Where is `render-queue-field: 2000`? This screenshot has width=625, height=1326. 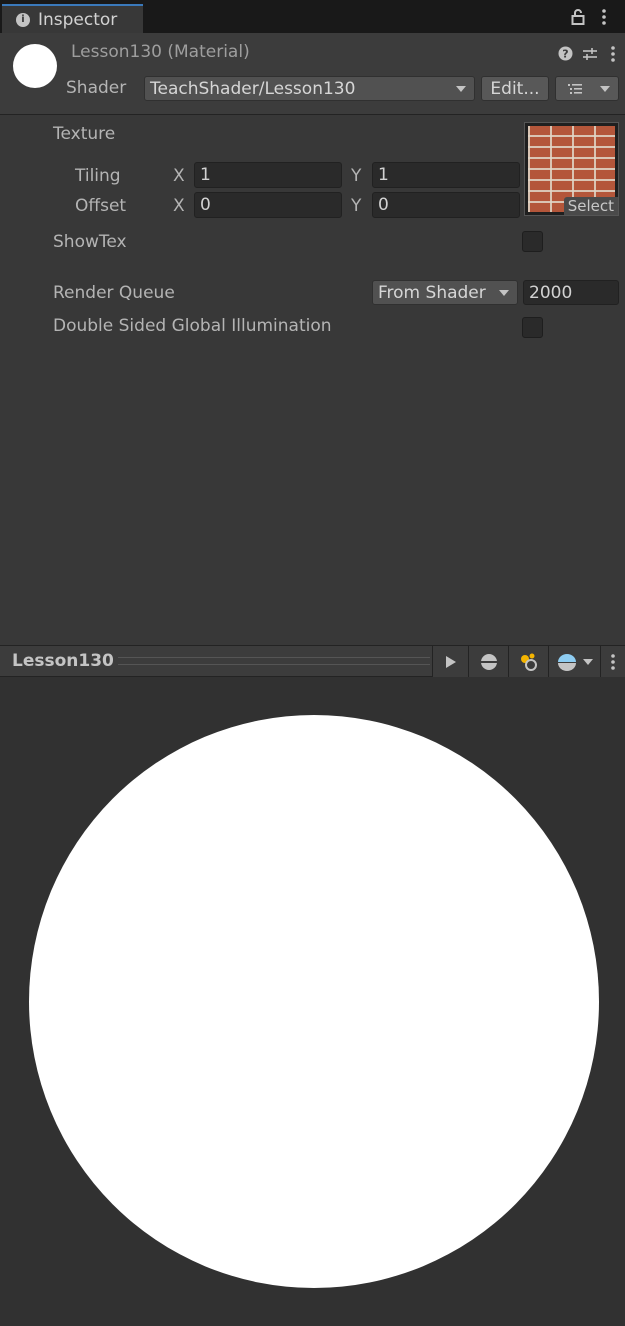
render-queue-field: 2000 is located at coordinates (571, 292).